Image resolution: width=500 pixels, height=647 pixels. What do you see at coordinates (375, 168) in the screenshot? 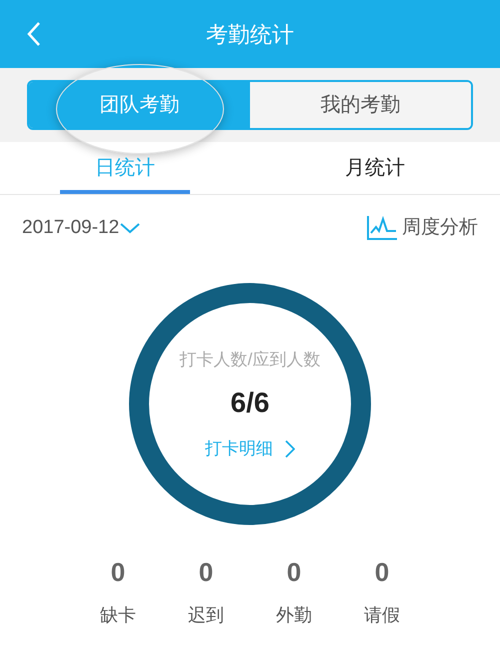
I see `tab: 月统计` at bounding box center [375, 168].